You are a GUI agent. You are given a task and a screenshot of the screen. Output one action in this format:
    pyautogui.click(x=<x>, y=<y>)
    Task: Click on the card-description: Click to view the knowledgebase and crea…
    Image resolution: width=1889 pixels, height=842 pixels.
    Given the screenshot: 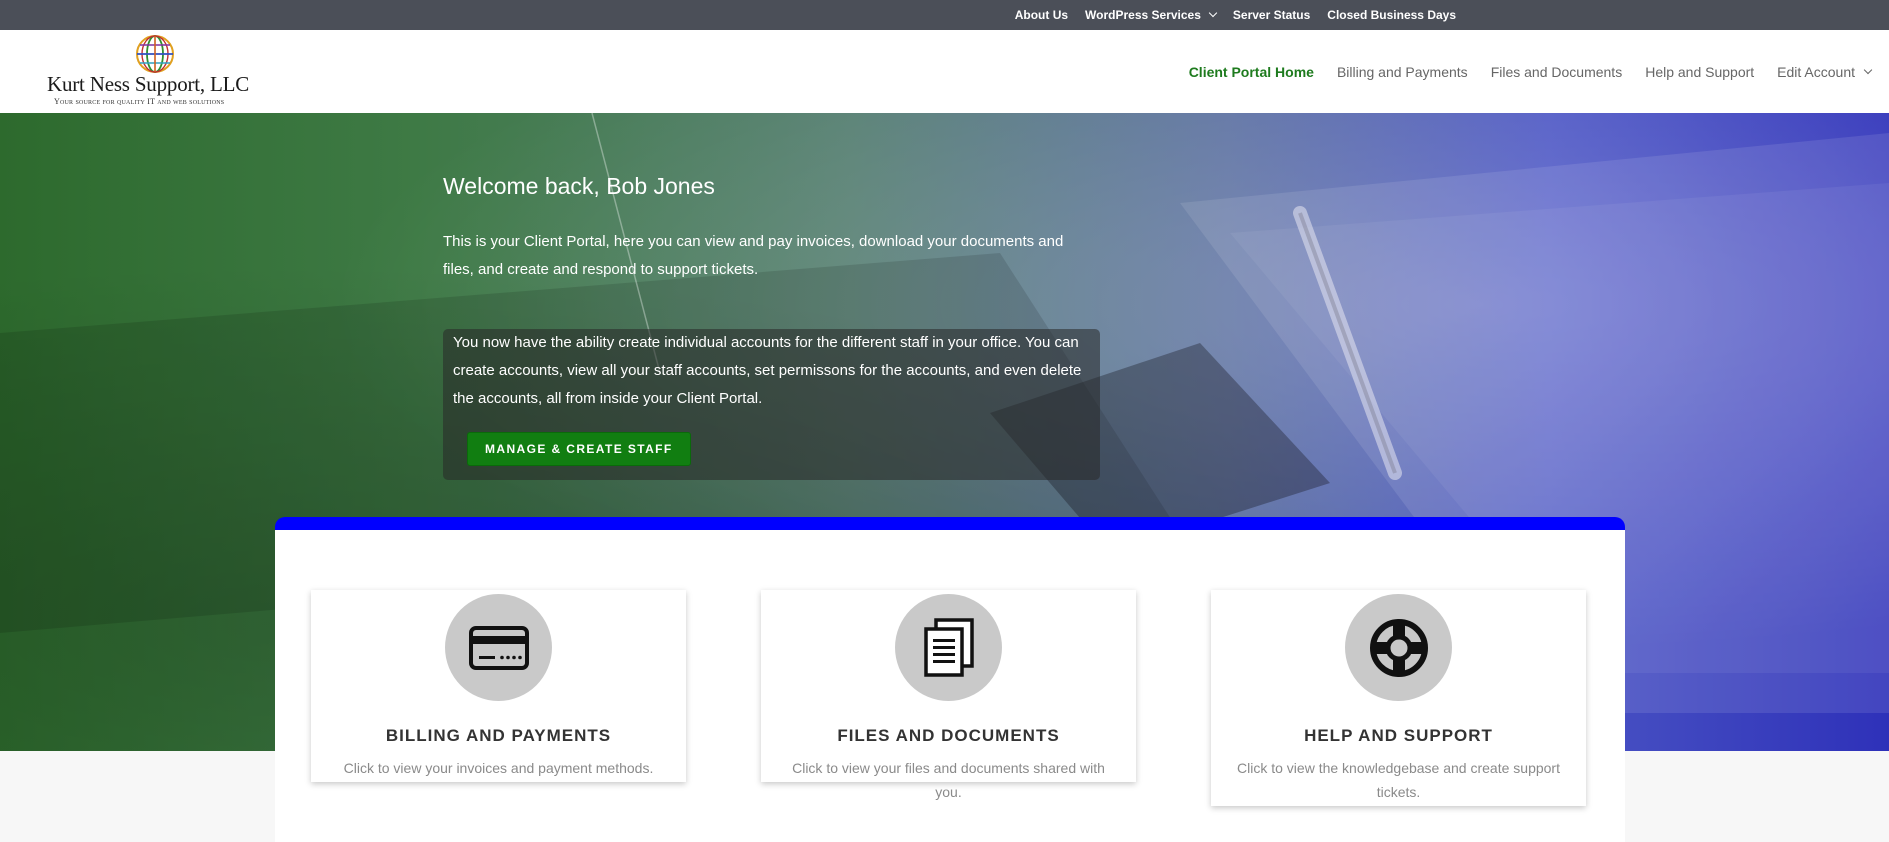 What is the action you would take?
    pyautogui.click(x=1398, y=780)
    